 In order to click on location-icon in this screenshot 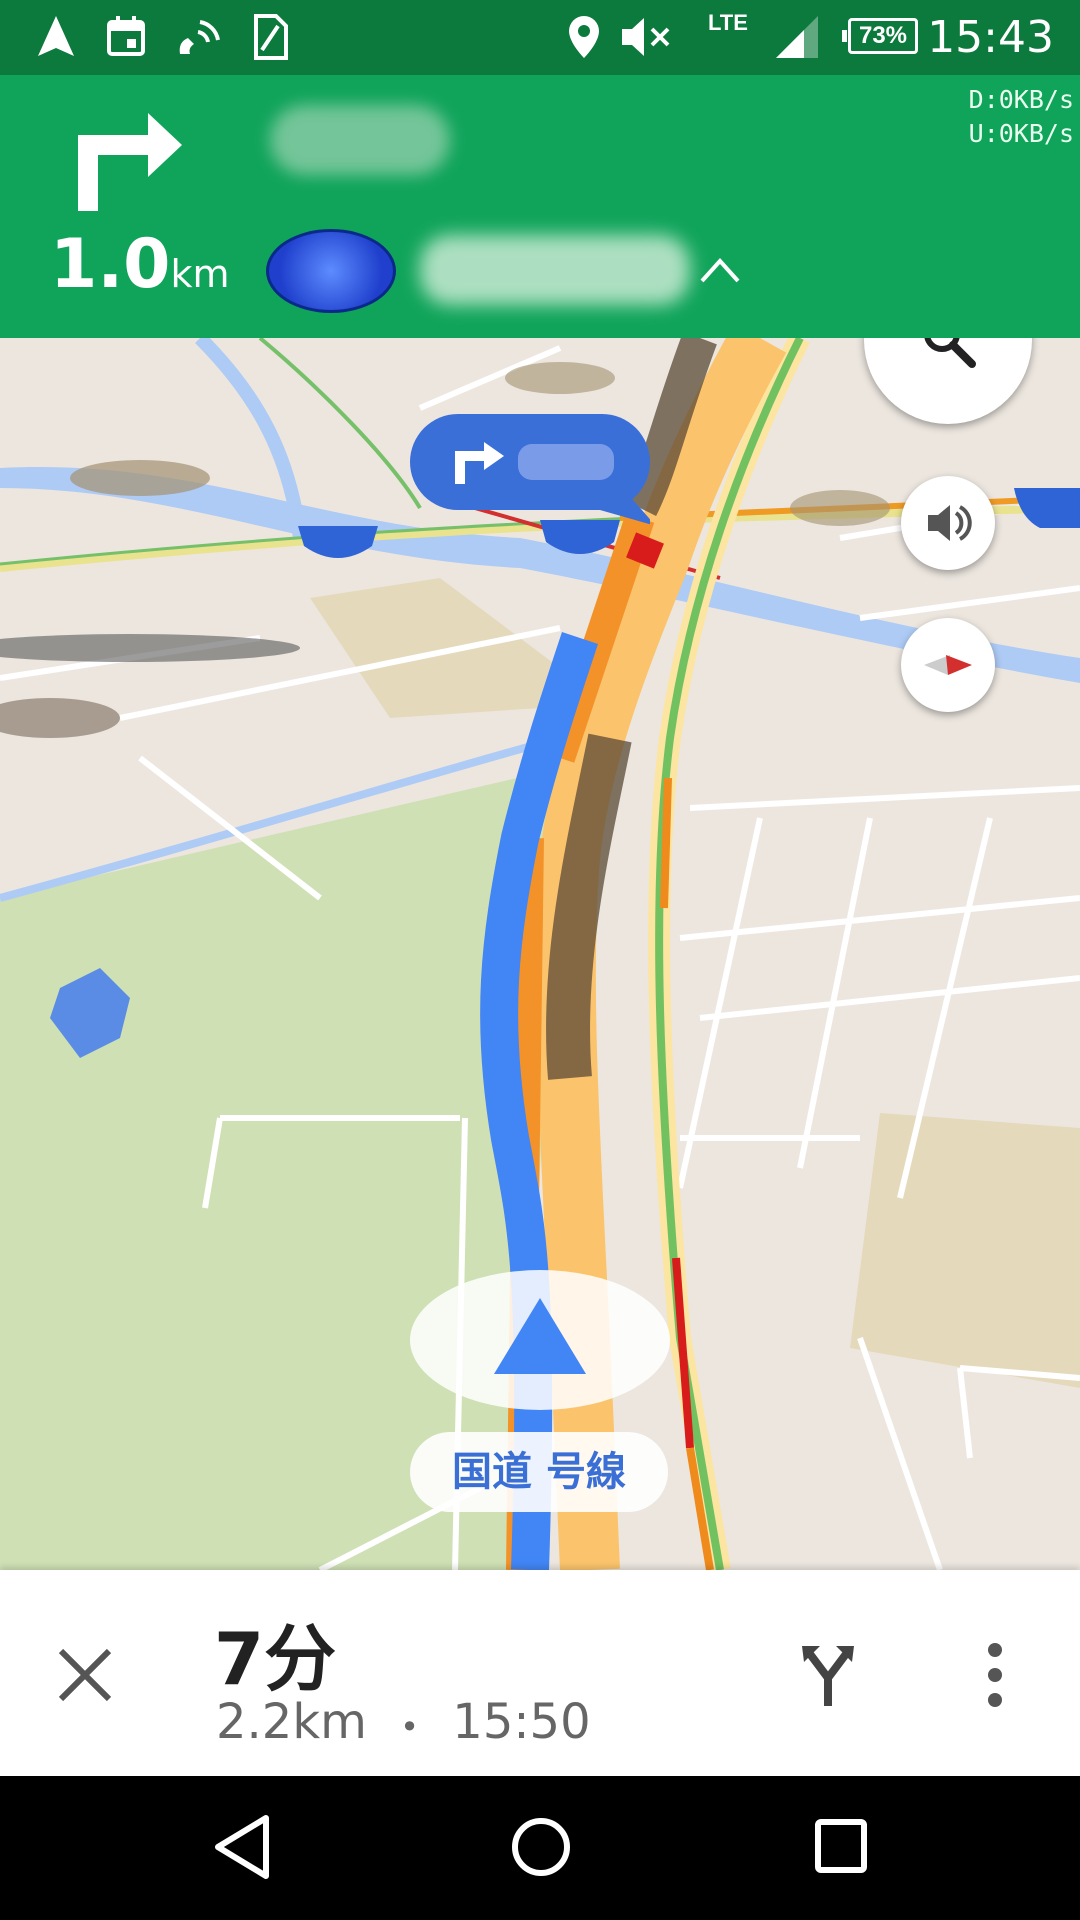, I will do `click(584, 39)`.